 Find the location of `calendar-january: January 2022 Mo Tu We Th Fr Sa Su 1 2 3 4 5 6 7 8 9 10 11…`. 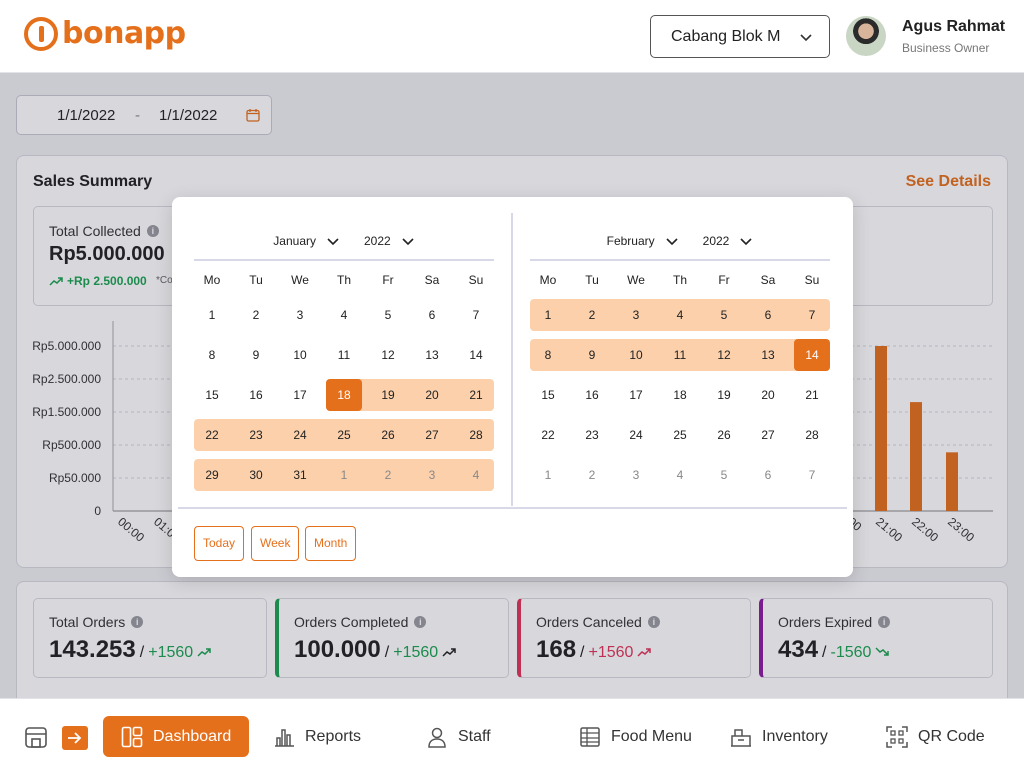

calendar-january: January 2022 Mo Tu We Th Fr Sa Su 1 2 3 4 5 6 7 8 9 10 11… is located at coordinates (344, 359).